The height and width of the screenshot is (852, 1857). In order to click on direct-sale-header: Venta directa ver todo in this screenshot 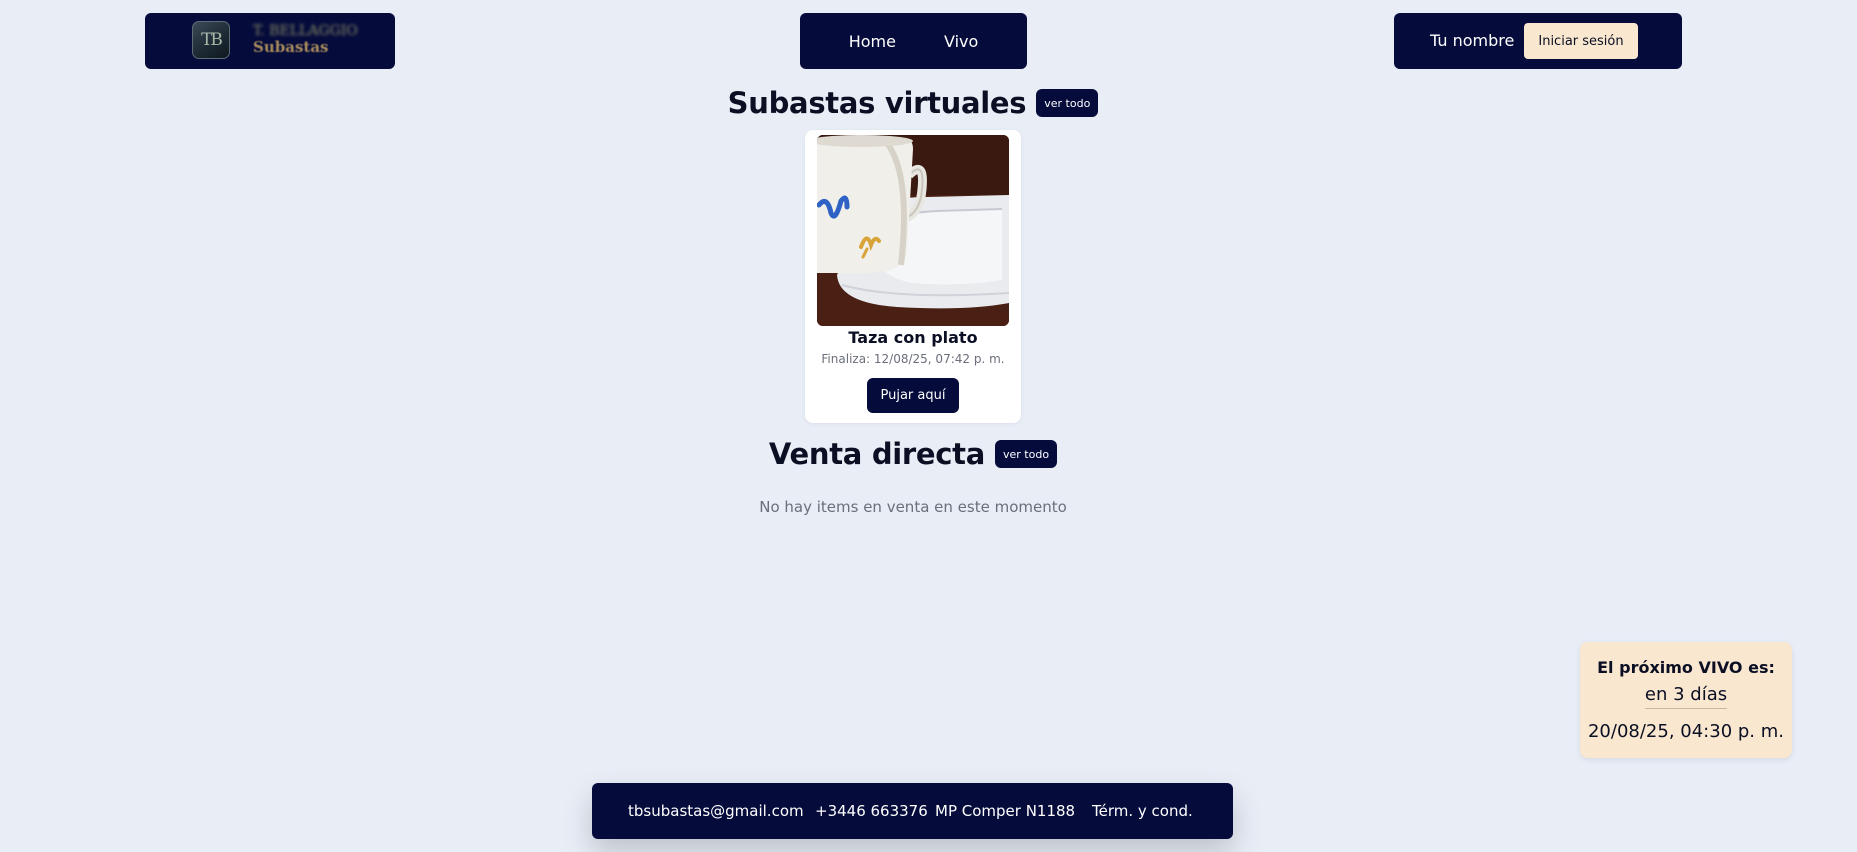, I will do `click(913, 454)`.